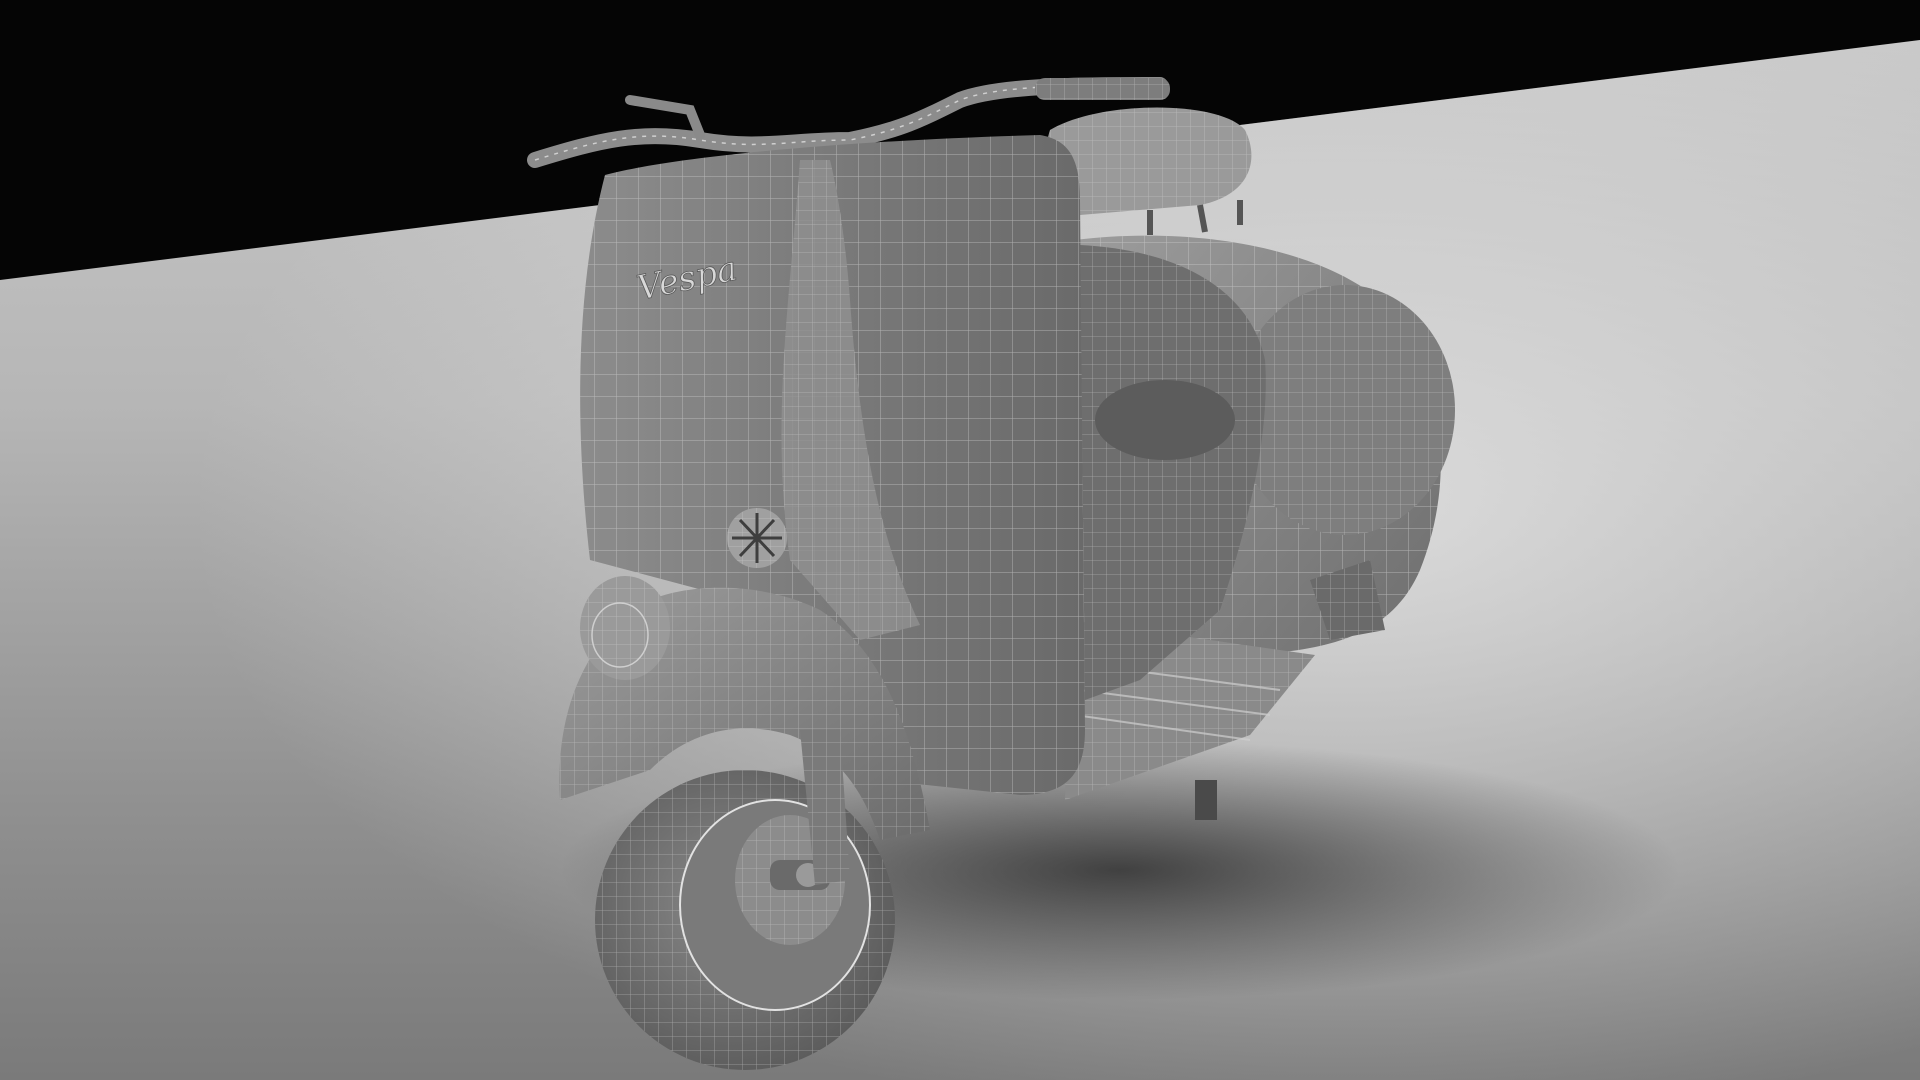  What do you see at coordinates (1206, 800) in the screenshot?
I see `stand` at bounding box center [1206, 800].